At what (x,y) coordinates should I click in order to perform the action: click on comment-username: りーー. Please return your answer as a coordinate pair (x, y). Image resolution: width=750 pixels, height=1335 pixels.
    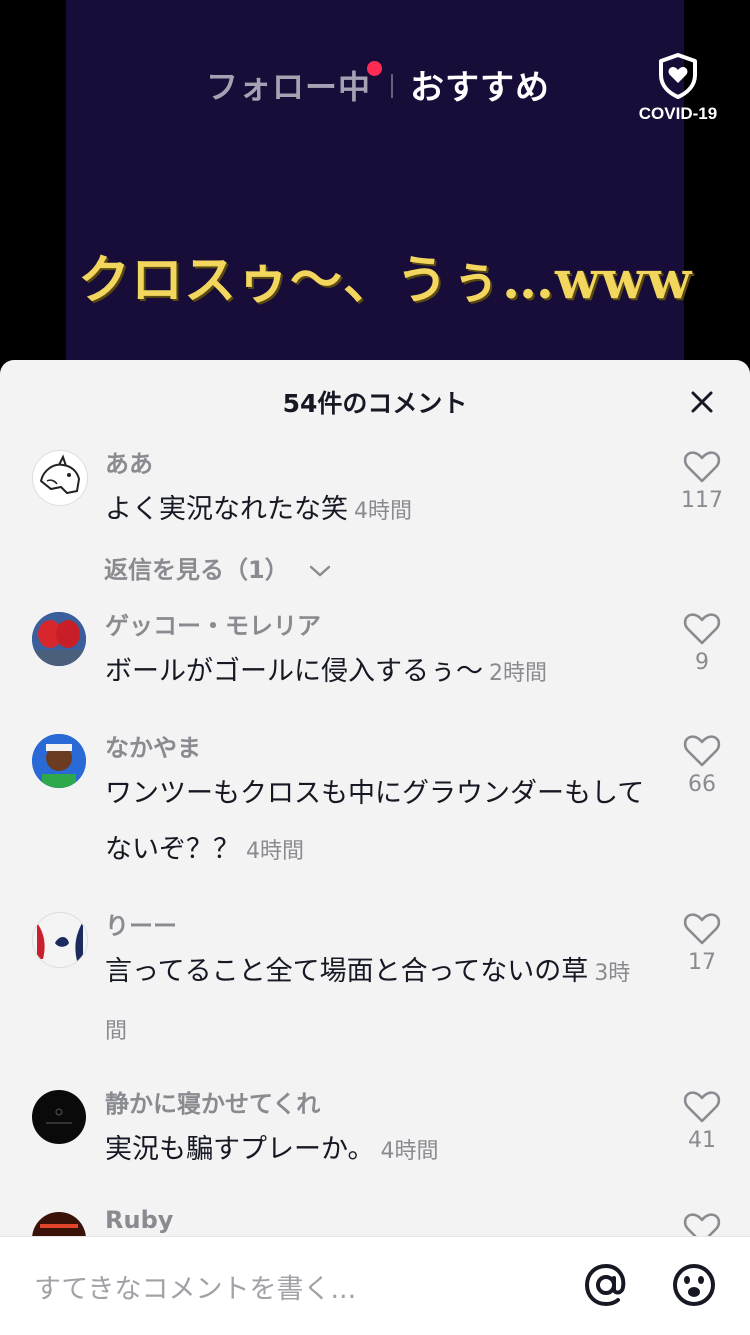
    Looking at the image, I should click on (141, 923).